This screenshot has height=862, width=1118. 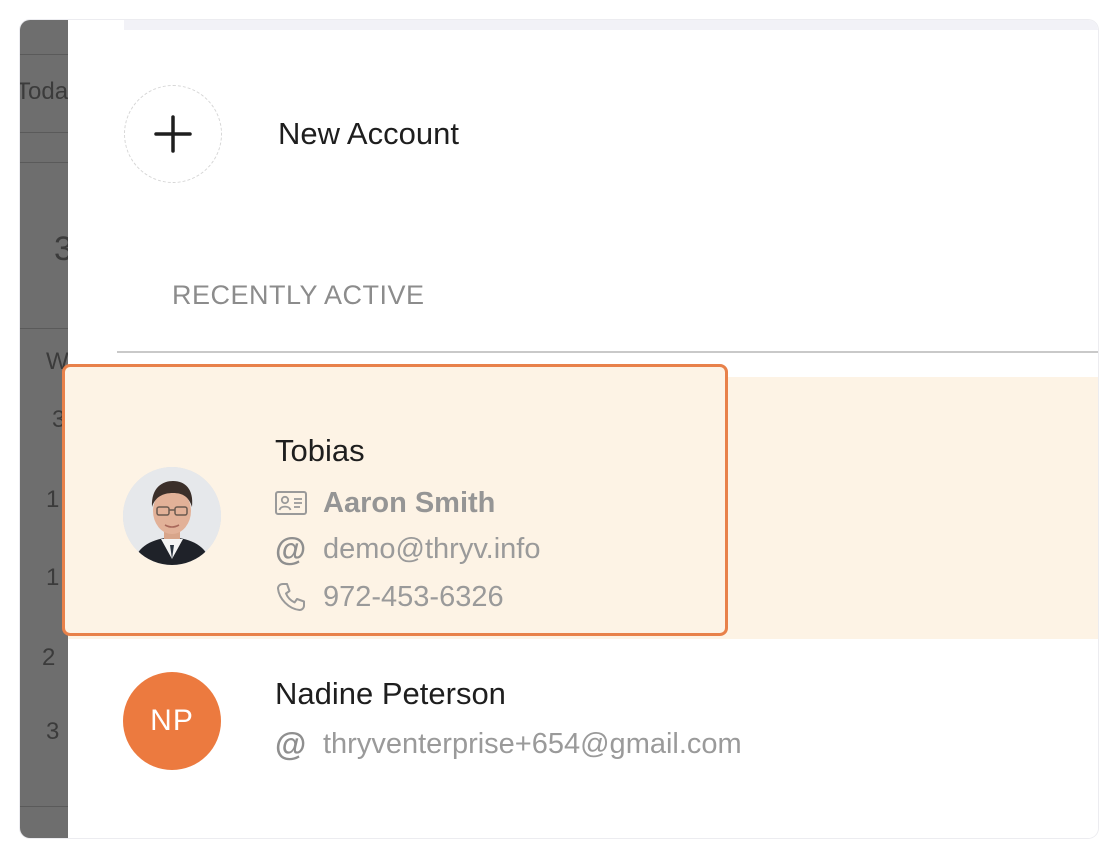 I want to click on section-divider, so click(x=607, y=352).